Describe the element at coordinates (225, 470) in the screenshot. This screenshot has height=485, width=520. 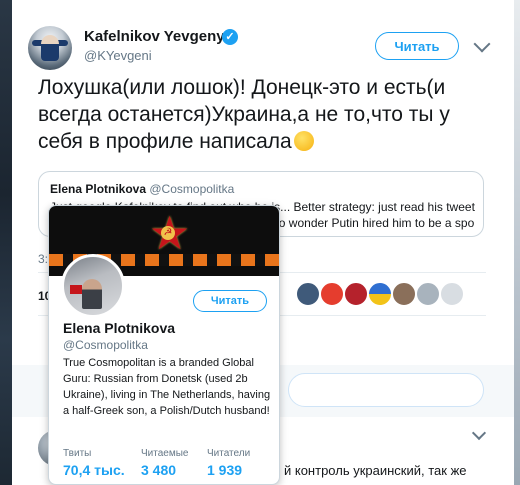
I see `stat-value: 1 939` at that location.